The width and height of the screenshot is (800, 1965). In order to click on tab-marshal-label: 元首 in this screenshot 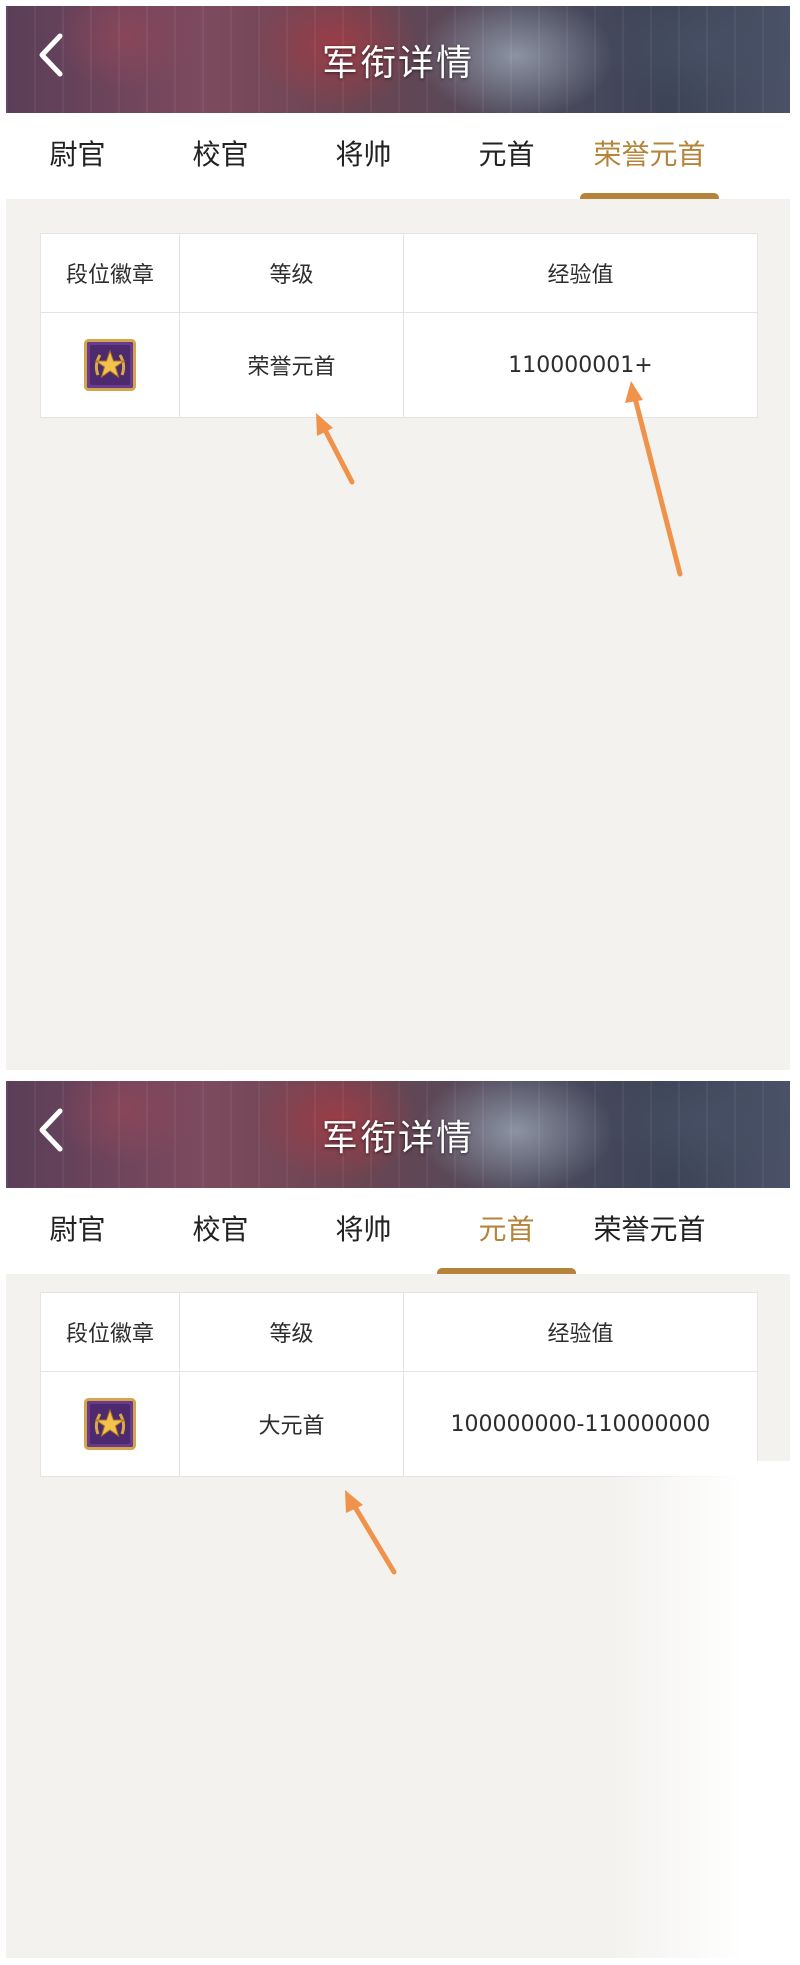, I will do `click(506, 1229)`.